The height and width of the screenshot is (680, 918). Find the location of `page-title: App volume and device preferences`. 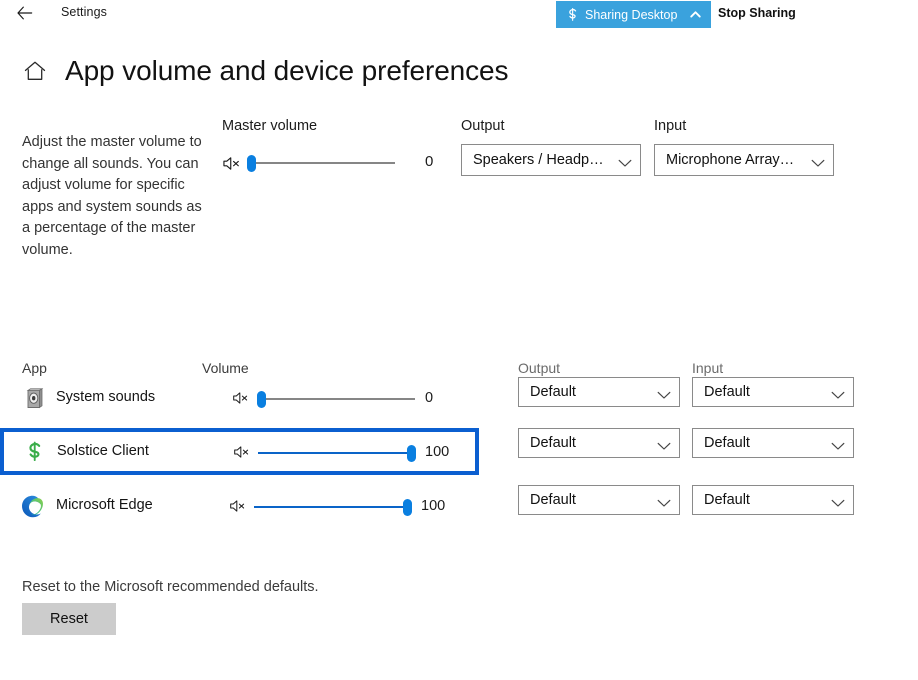

page-title: App volume and device preferences is located at coordinates (287, 70).